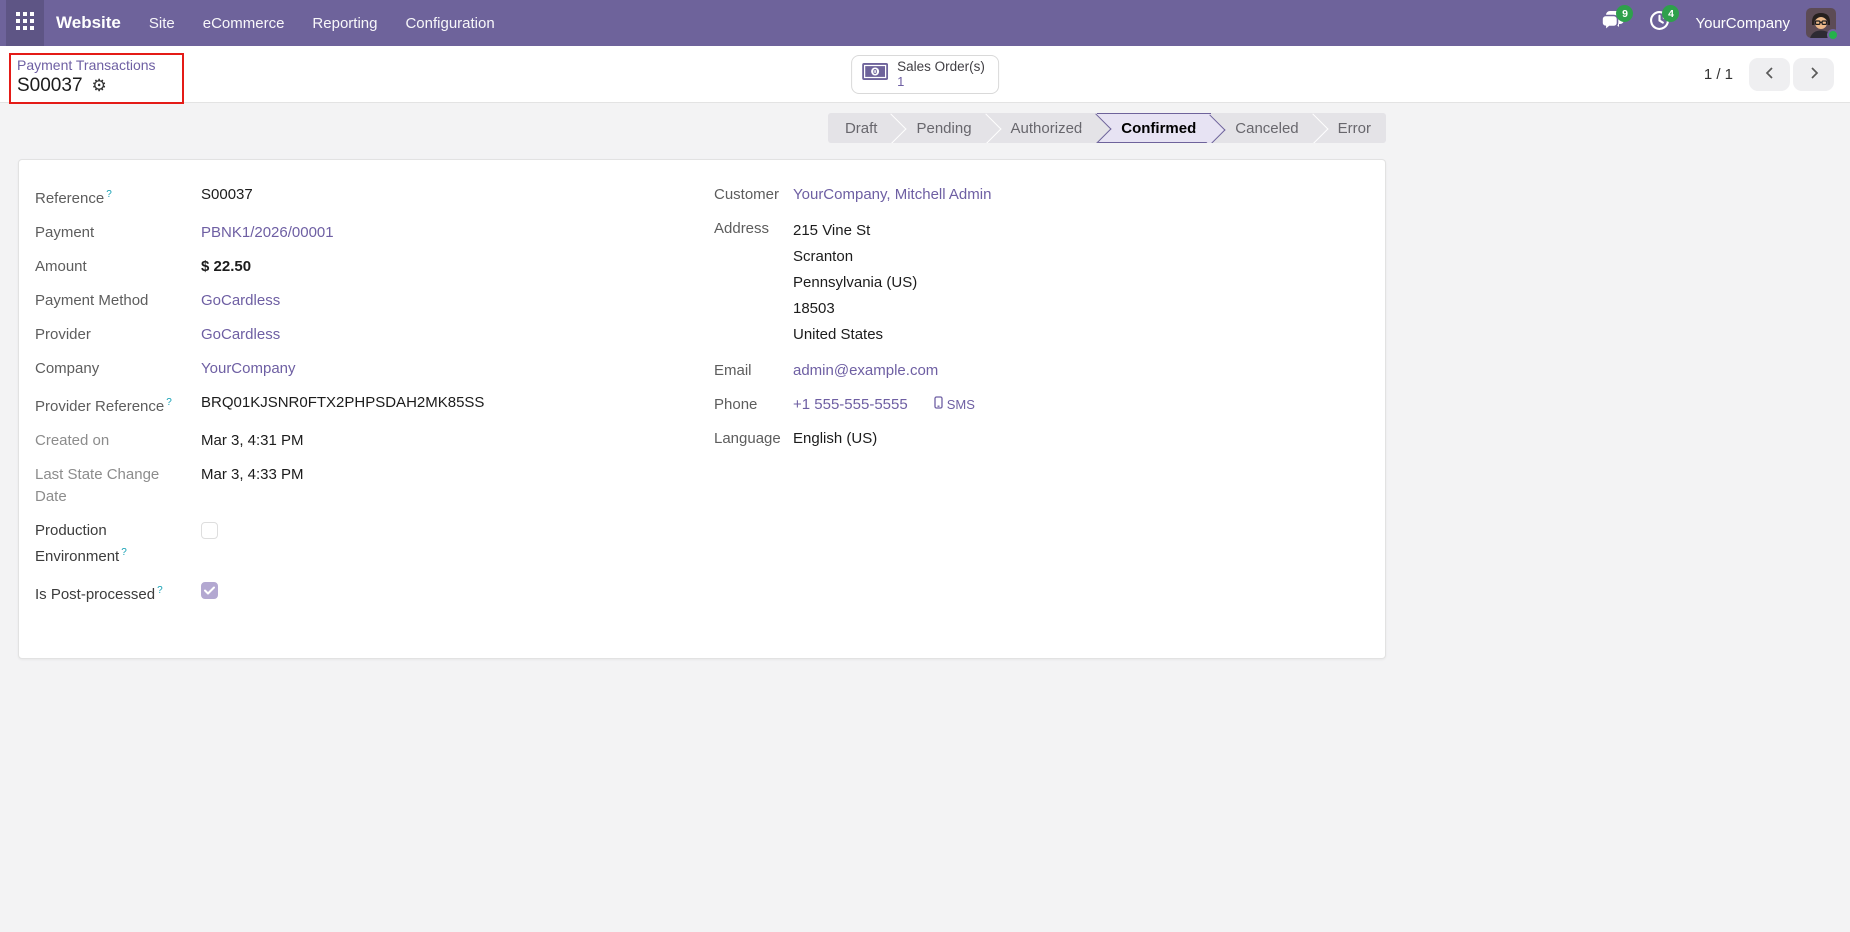 This screenshot has width=1850, height=932. What do you see at coordinates (368, 301) in the screenshot?
I see `field-row-payment-method: Payment Method GoCardless` at bounding box center [368, 301].